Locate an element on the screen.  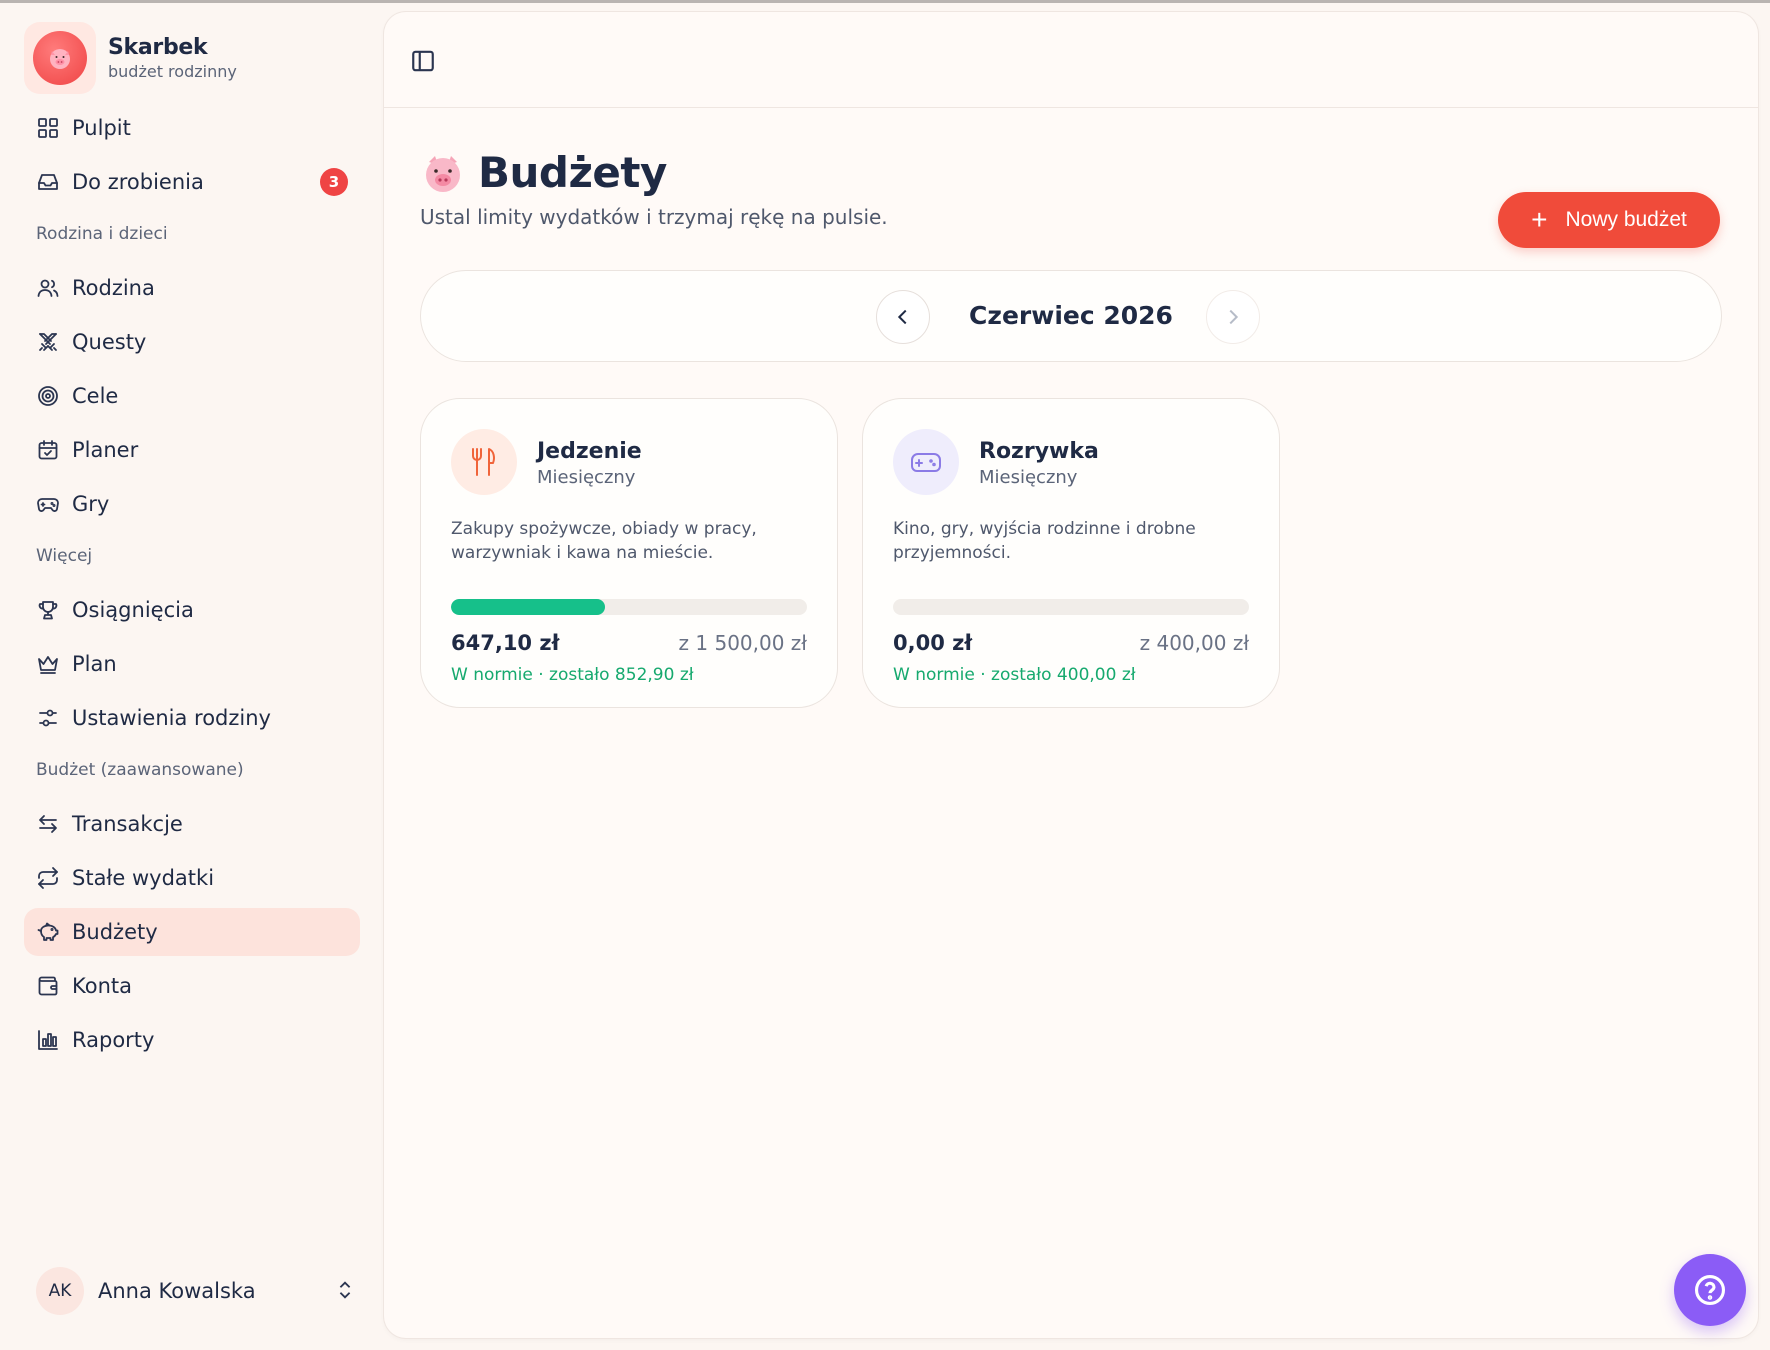
budget-spent: 0,00 zł is located at coordinates (933, 643).